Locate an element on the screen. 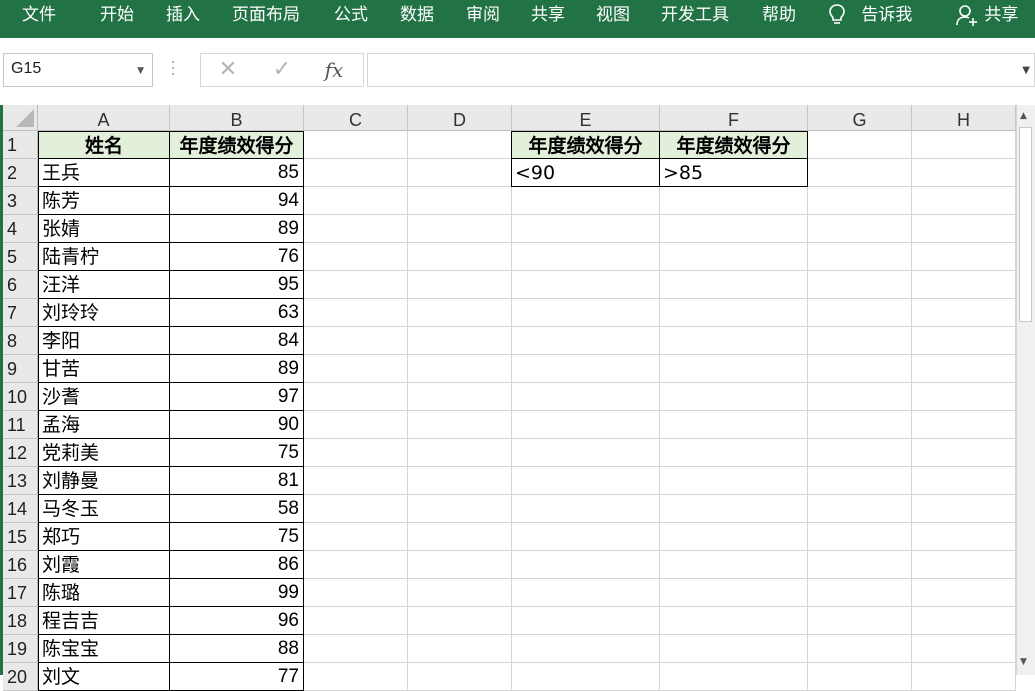  name-cell: 甘苦 is located at coordinates (104, 368).